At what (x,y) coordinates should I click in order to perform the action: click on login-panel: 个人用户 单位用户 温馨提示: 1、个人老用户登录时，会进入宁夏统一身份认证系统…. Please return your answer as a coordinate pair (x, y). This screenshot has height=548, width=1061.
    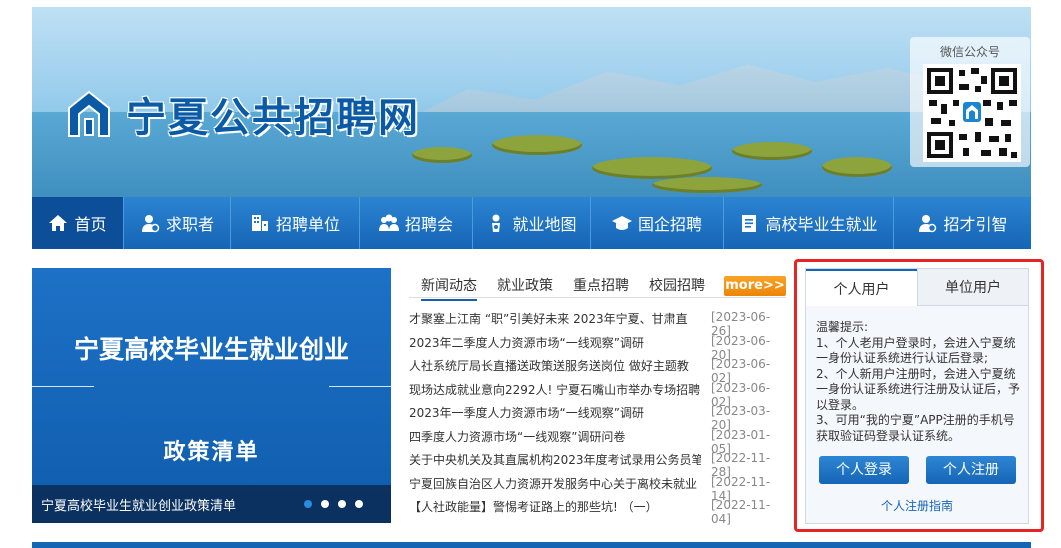
    Looking at the image, I should click on (917, 396).